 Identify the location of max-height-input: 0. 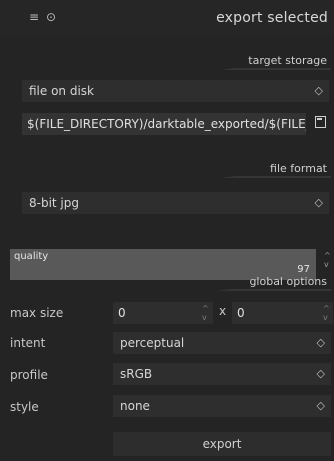
(282, 313).